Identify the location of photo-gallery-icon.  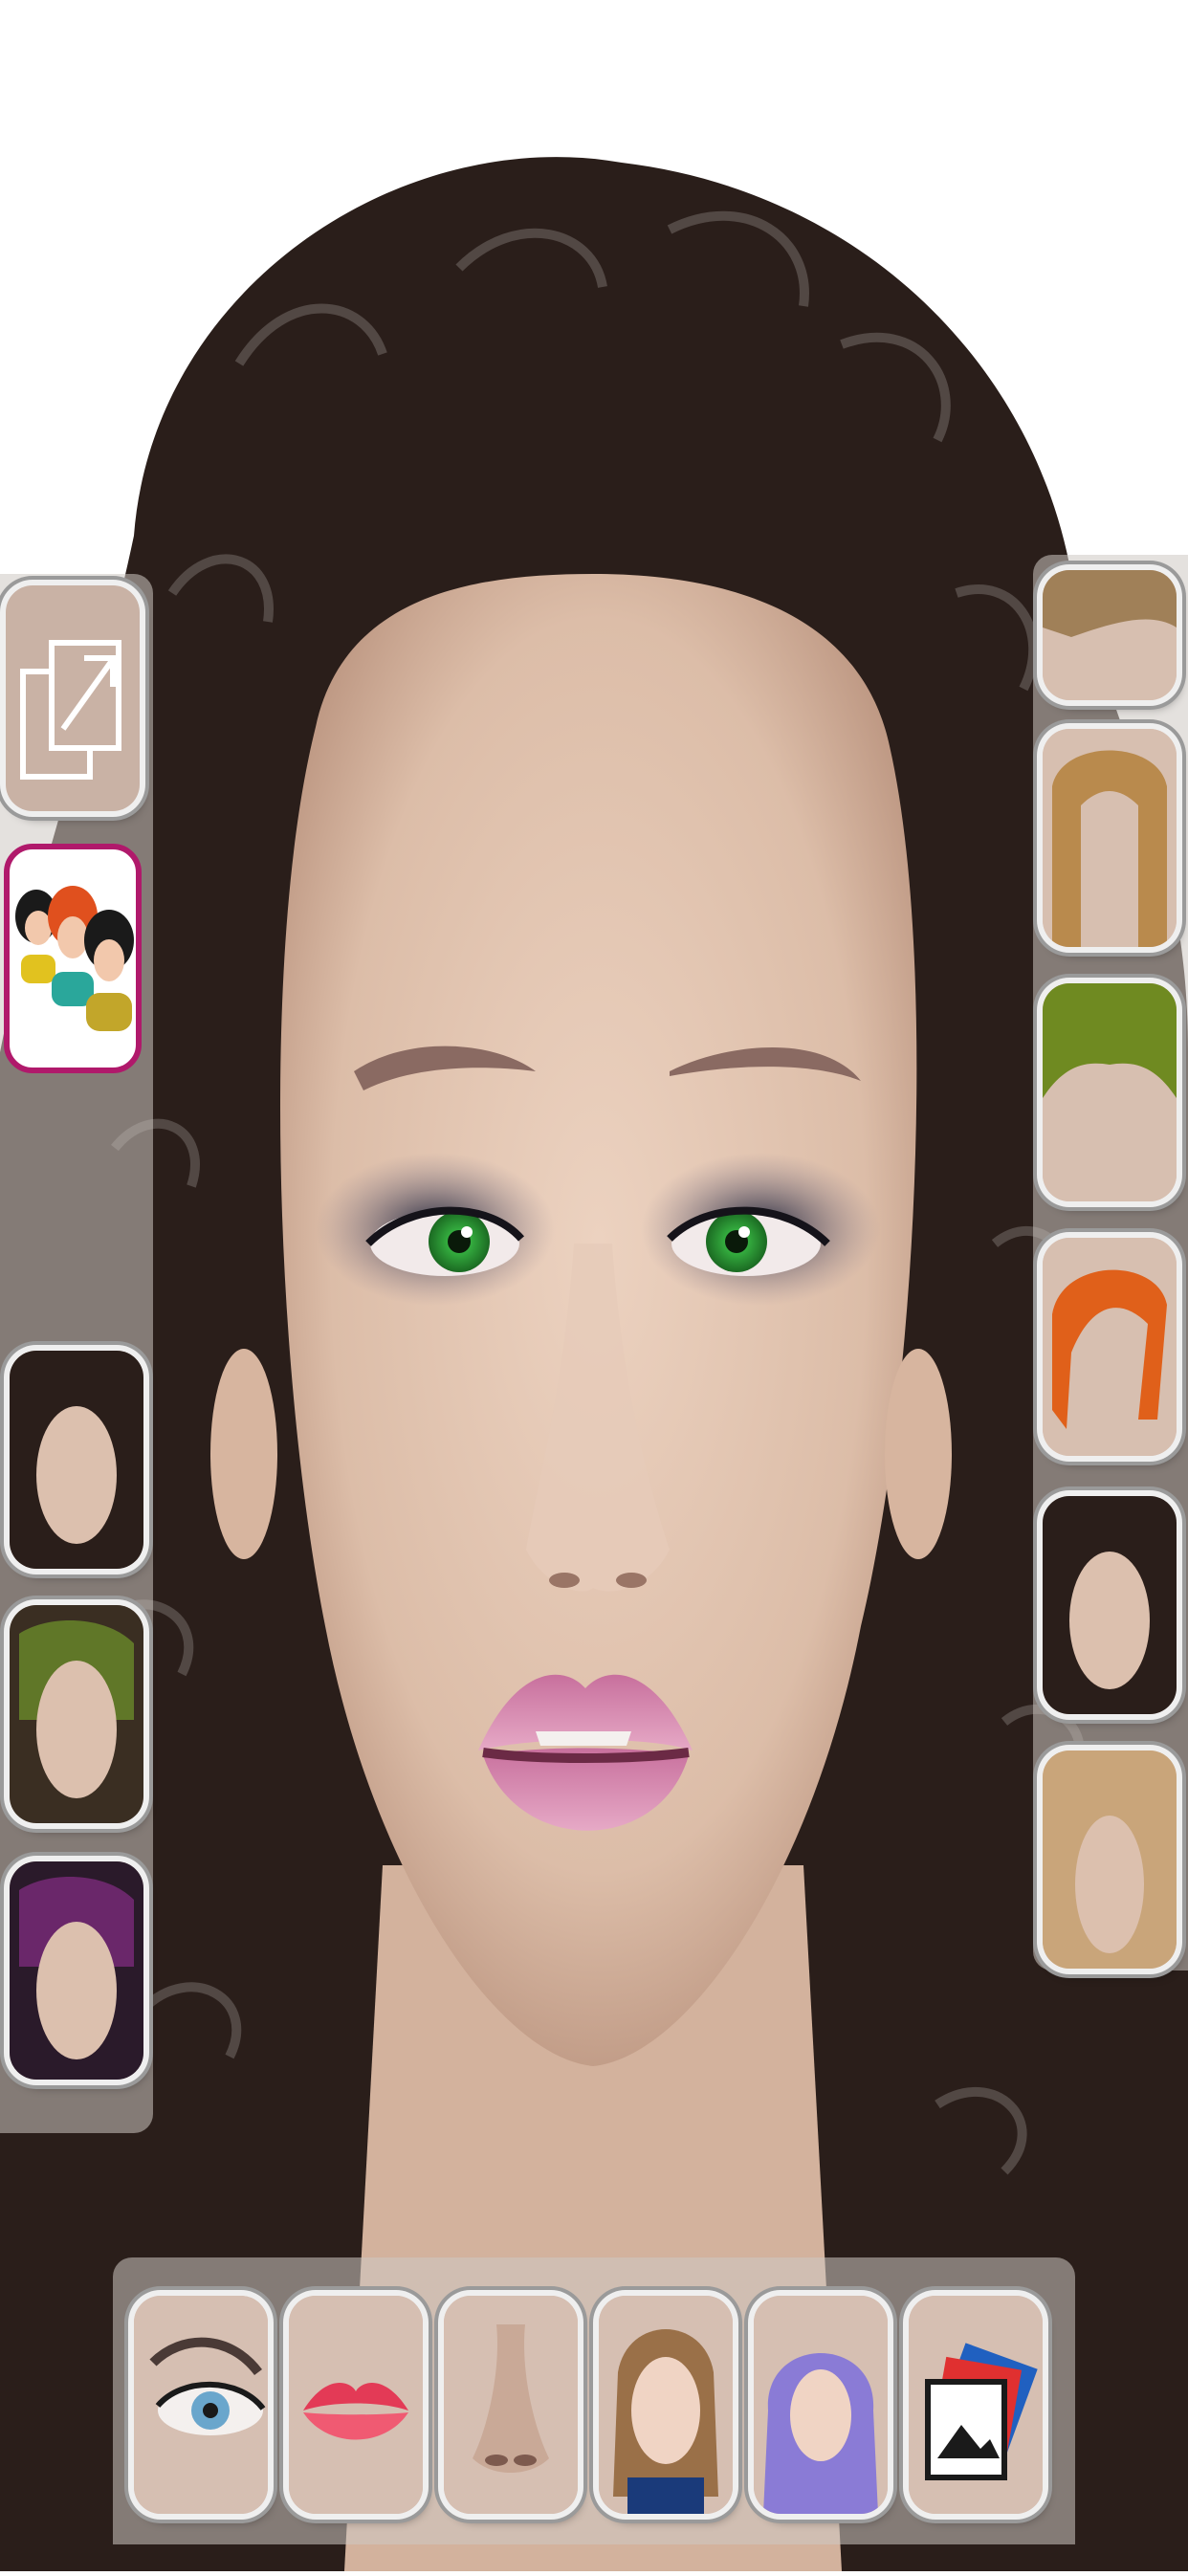
(976, 2405).